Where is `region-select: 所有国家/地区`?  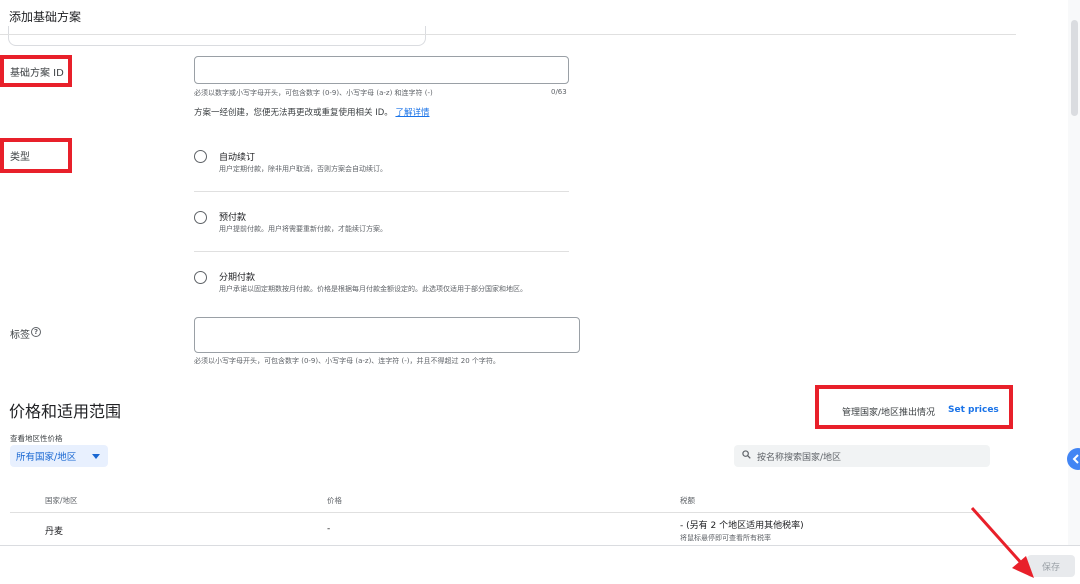
region-select: 所有国家/地区 is located at coordinates (59, 456).